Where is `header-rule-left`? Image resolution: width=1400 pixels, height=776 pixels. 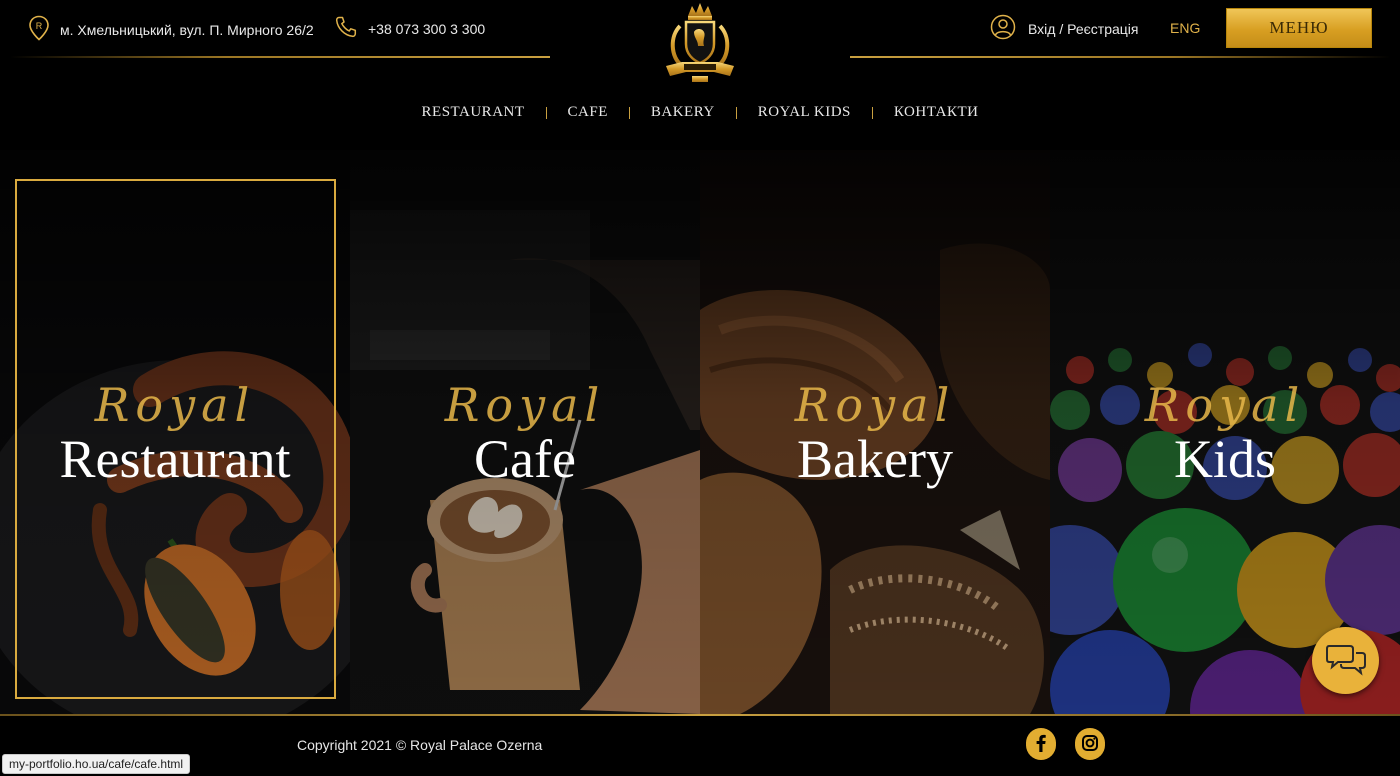
header-rule-left is located at coordinates (280, 57).